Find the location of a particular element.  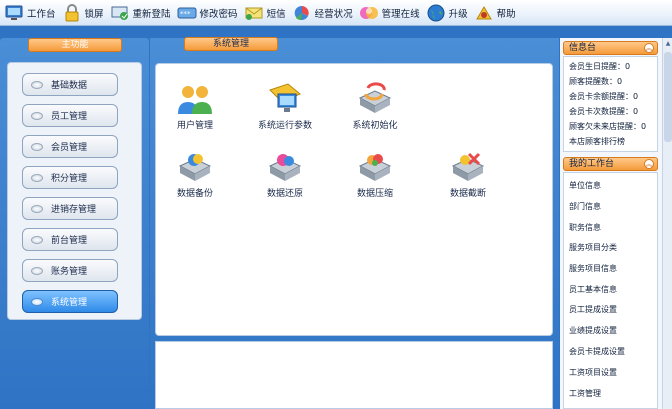

info-panel-header: 信息台 ︽ is located at coordinates (610, 48).